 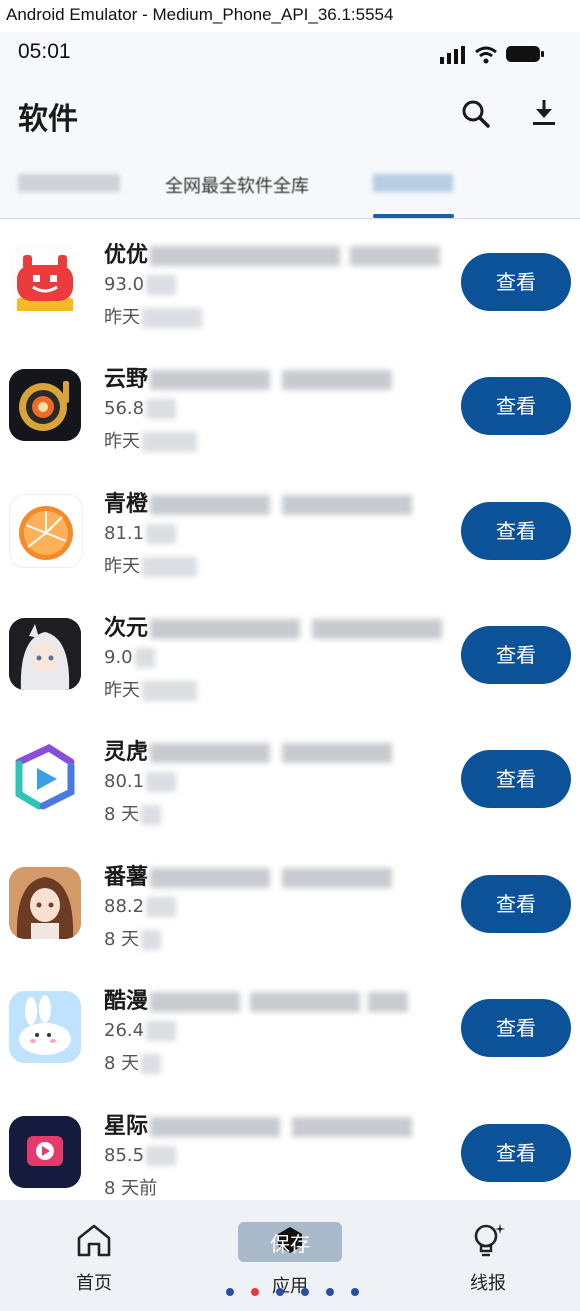 What do you see at coordinates (290, 281) in the screenshot?
I see `list-item: 优优 93.0 昨天 查看` at bounding box center [290, 281].